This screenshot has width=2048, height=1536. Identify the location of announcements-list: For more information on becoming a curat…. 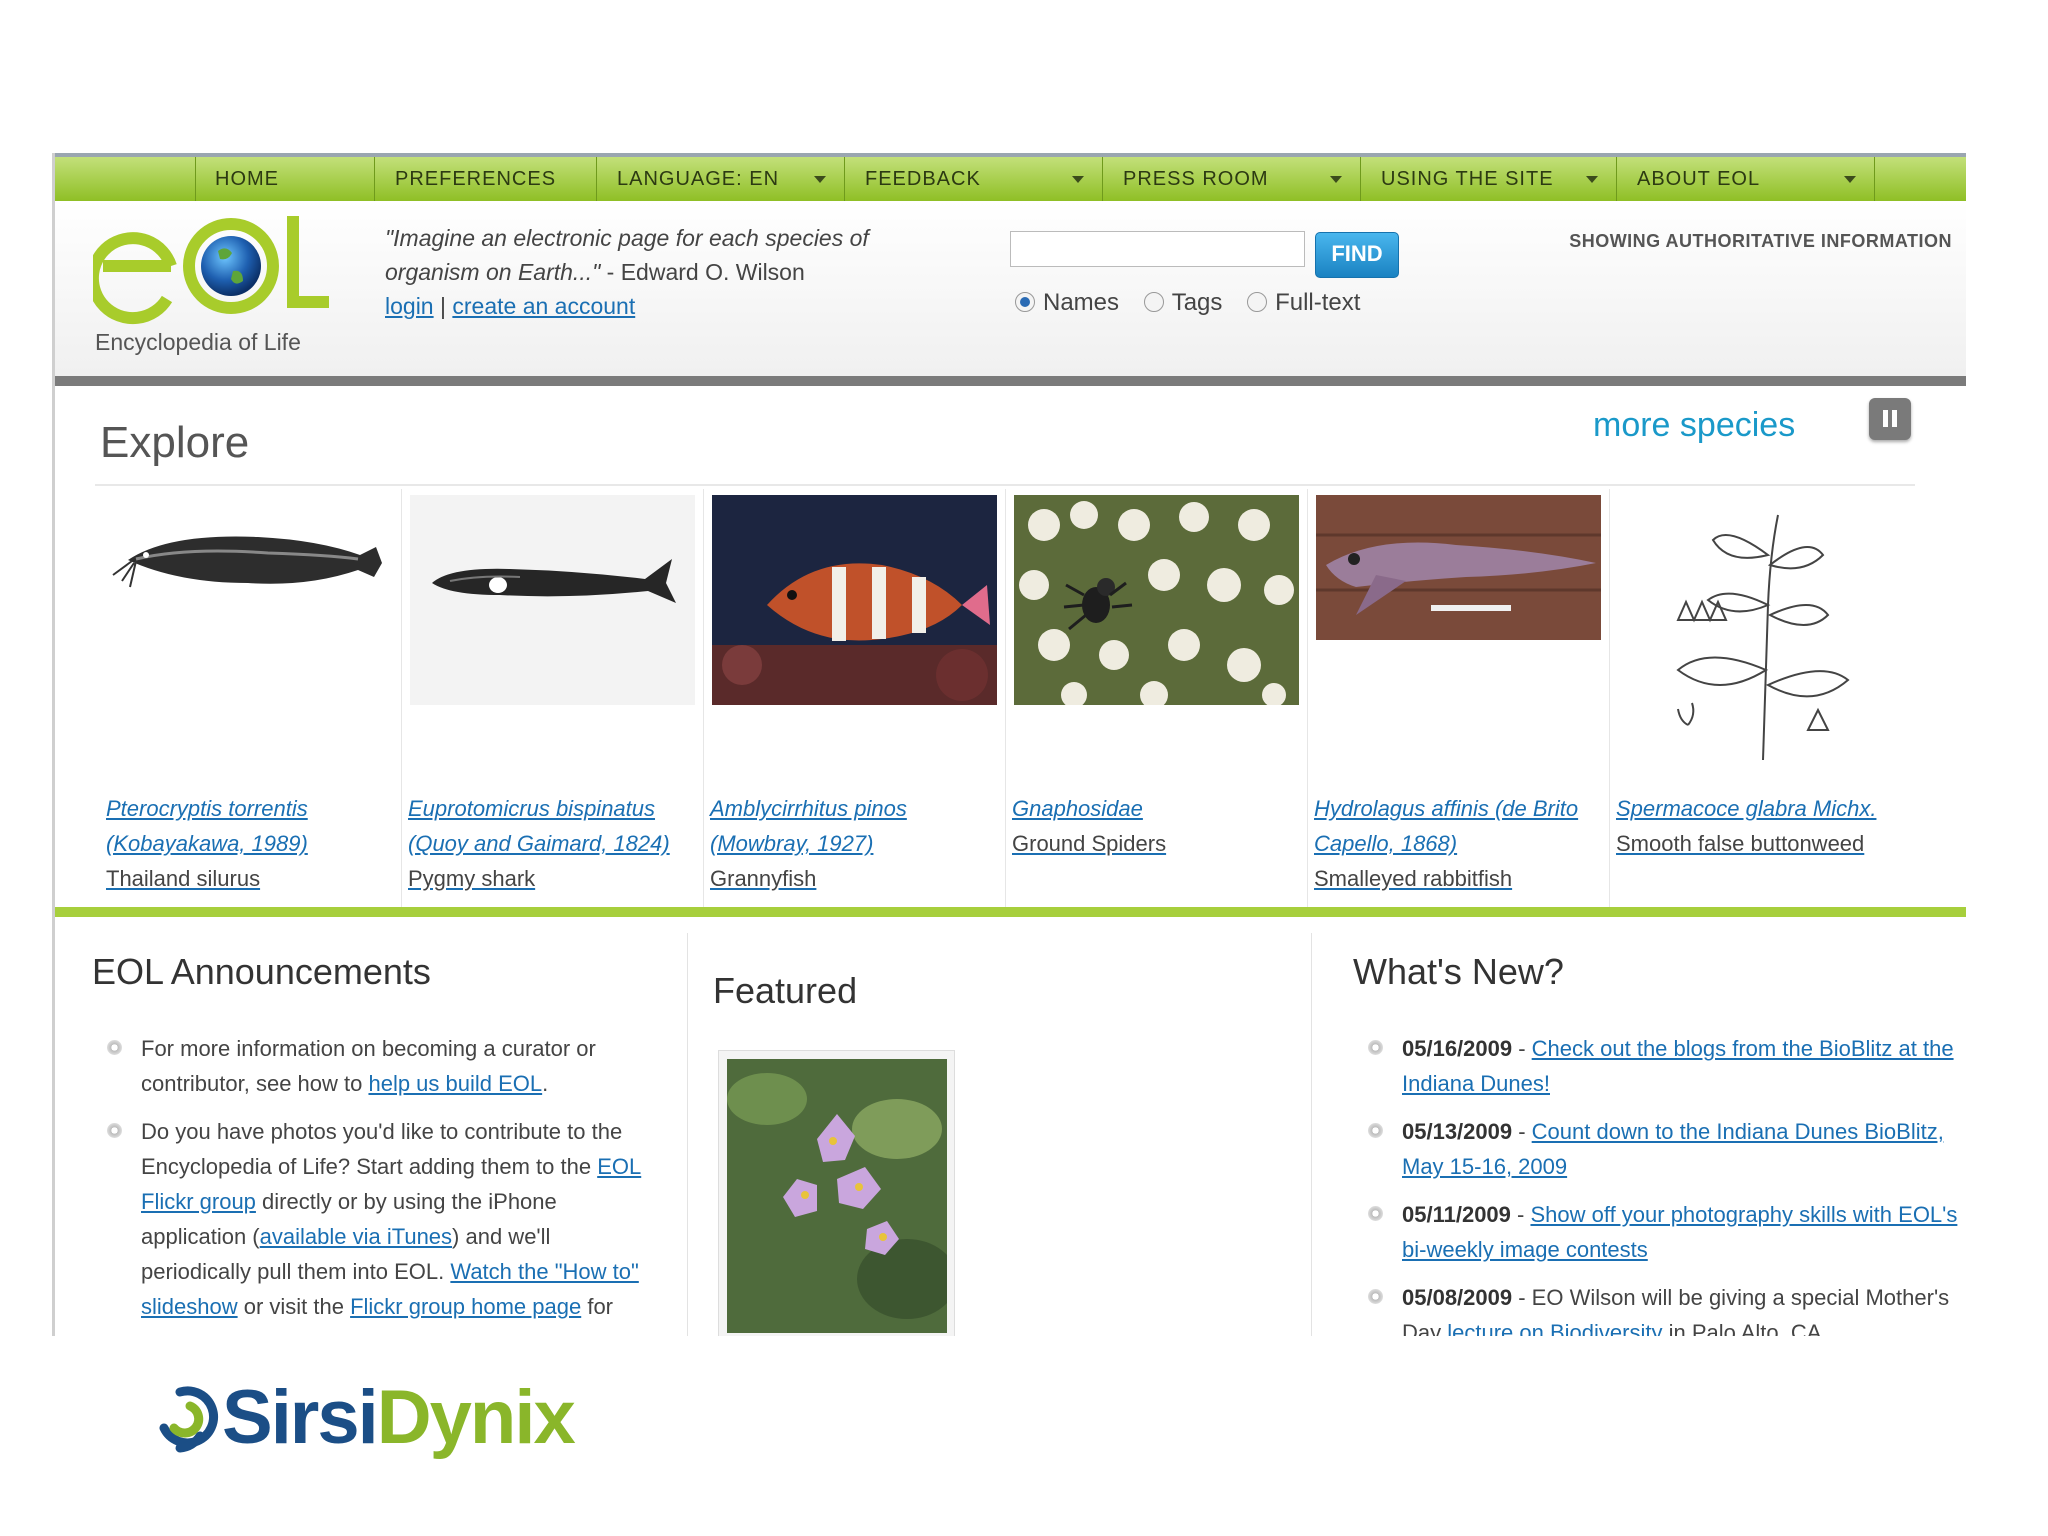
(379, 1183).